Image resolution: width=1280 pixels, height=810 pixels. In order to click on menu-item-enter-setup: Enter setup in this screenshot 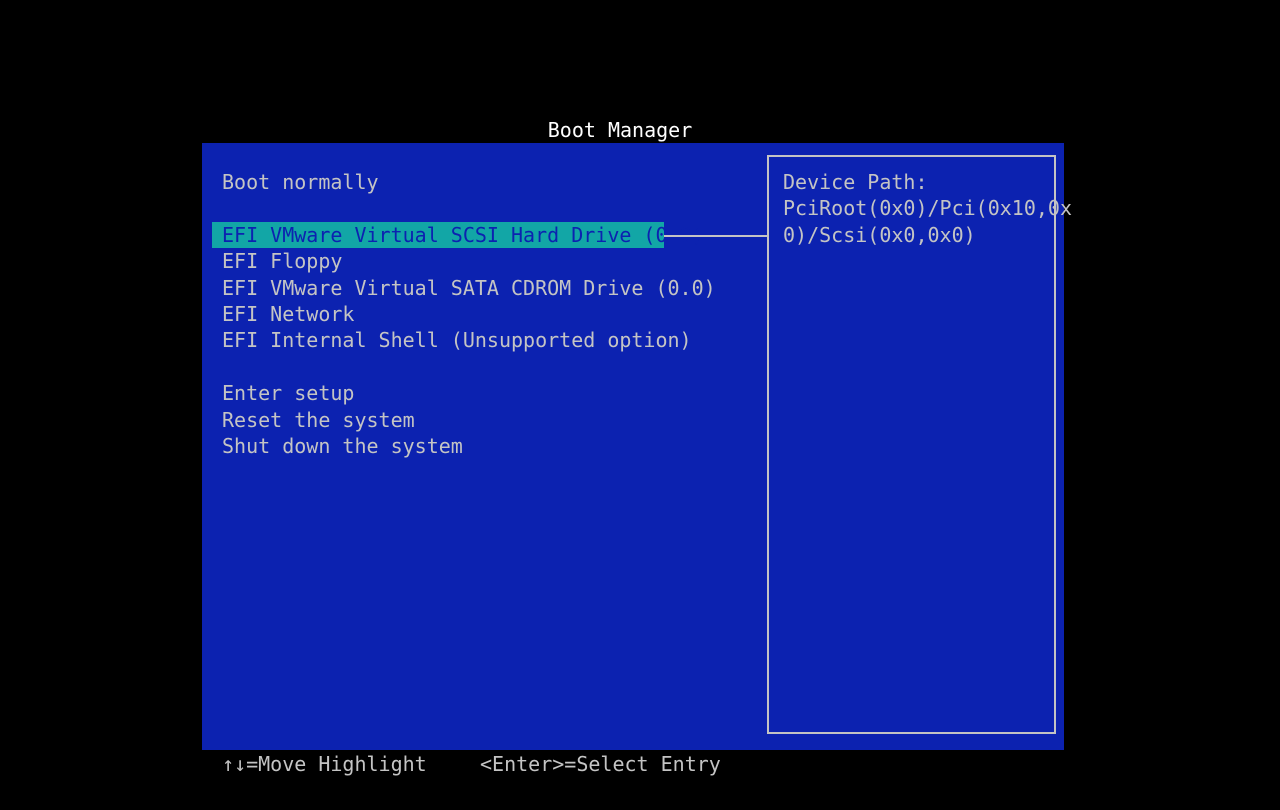, I will do `click(489, 393)`.